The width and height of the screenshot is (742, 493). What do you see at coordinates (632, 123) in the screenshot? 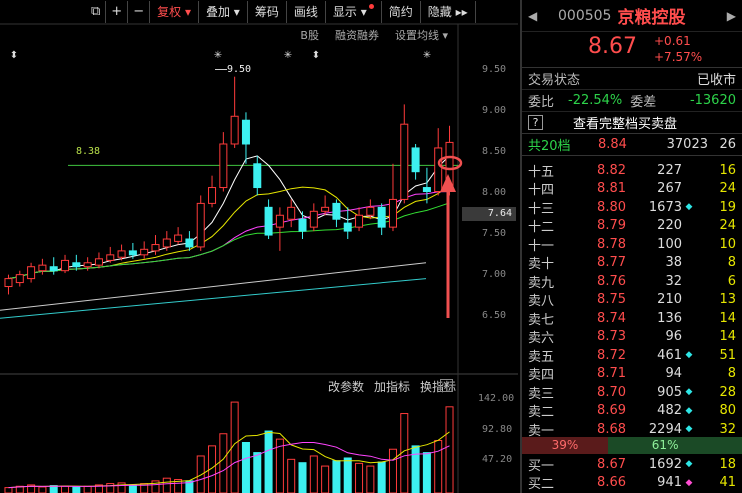
I see `full-orderbook-link: ? 查看完整档买卖盘` at bounding box center [632, 123].